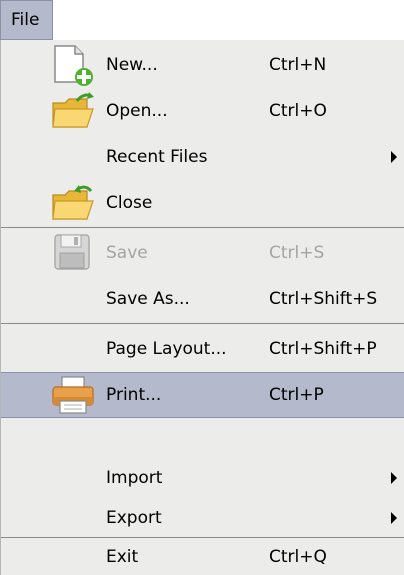  Describe the element at coordinates (73, 395) in the screenshot. I see `printer-icon` at that location.